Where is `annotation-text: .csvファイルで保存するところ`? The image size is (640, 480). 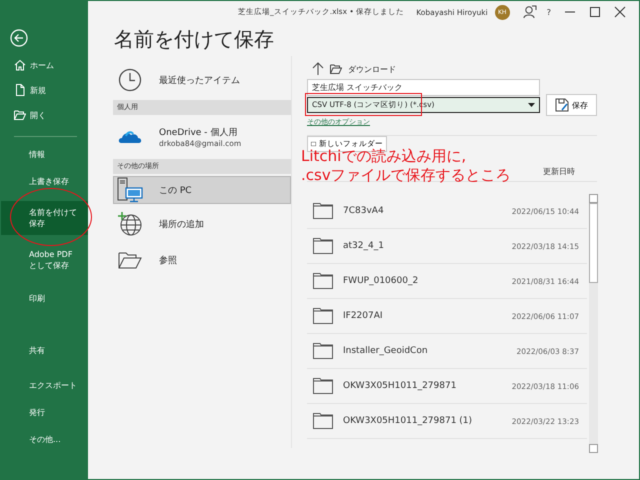
annotation-text: .csvファイルで保存するところ is located at coordinates (406, 175).